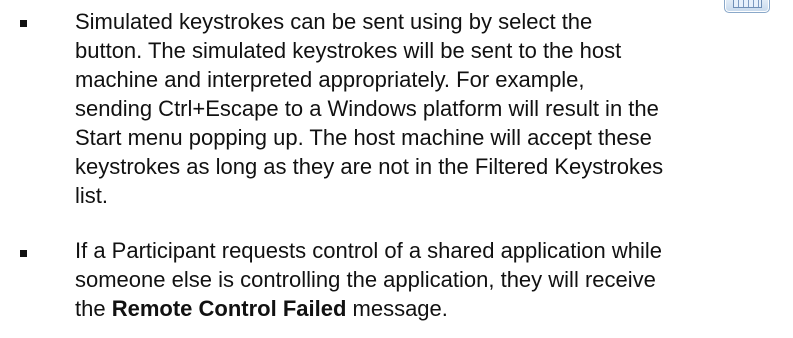 Image resolution: width=793 pixels, height=338 pixels. I want to click on text-line: list., so click(91, 195).